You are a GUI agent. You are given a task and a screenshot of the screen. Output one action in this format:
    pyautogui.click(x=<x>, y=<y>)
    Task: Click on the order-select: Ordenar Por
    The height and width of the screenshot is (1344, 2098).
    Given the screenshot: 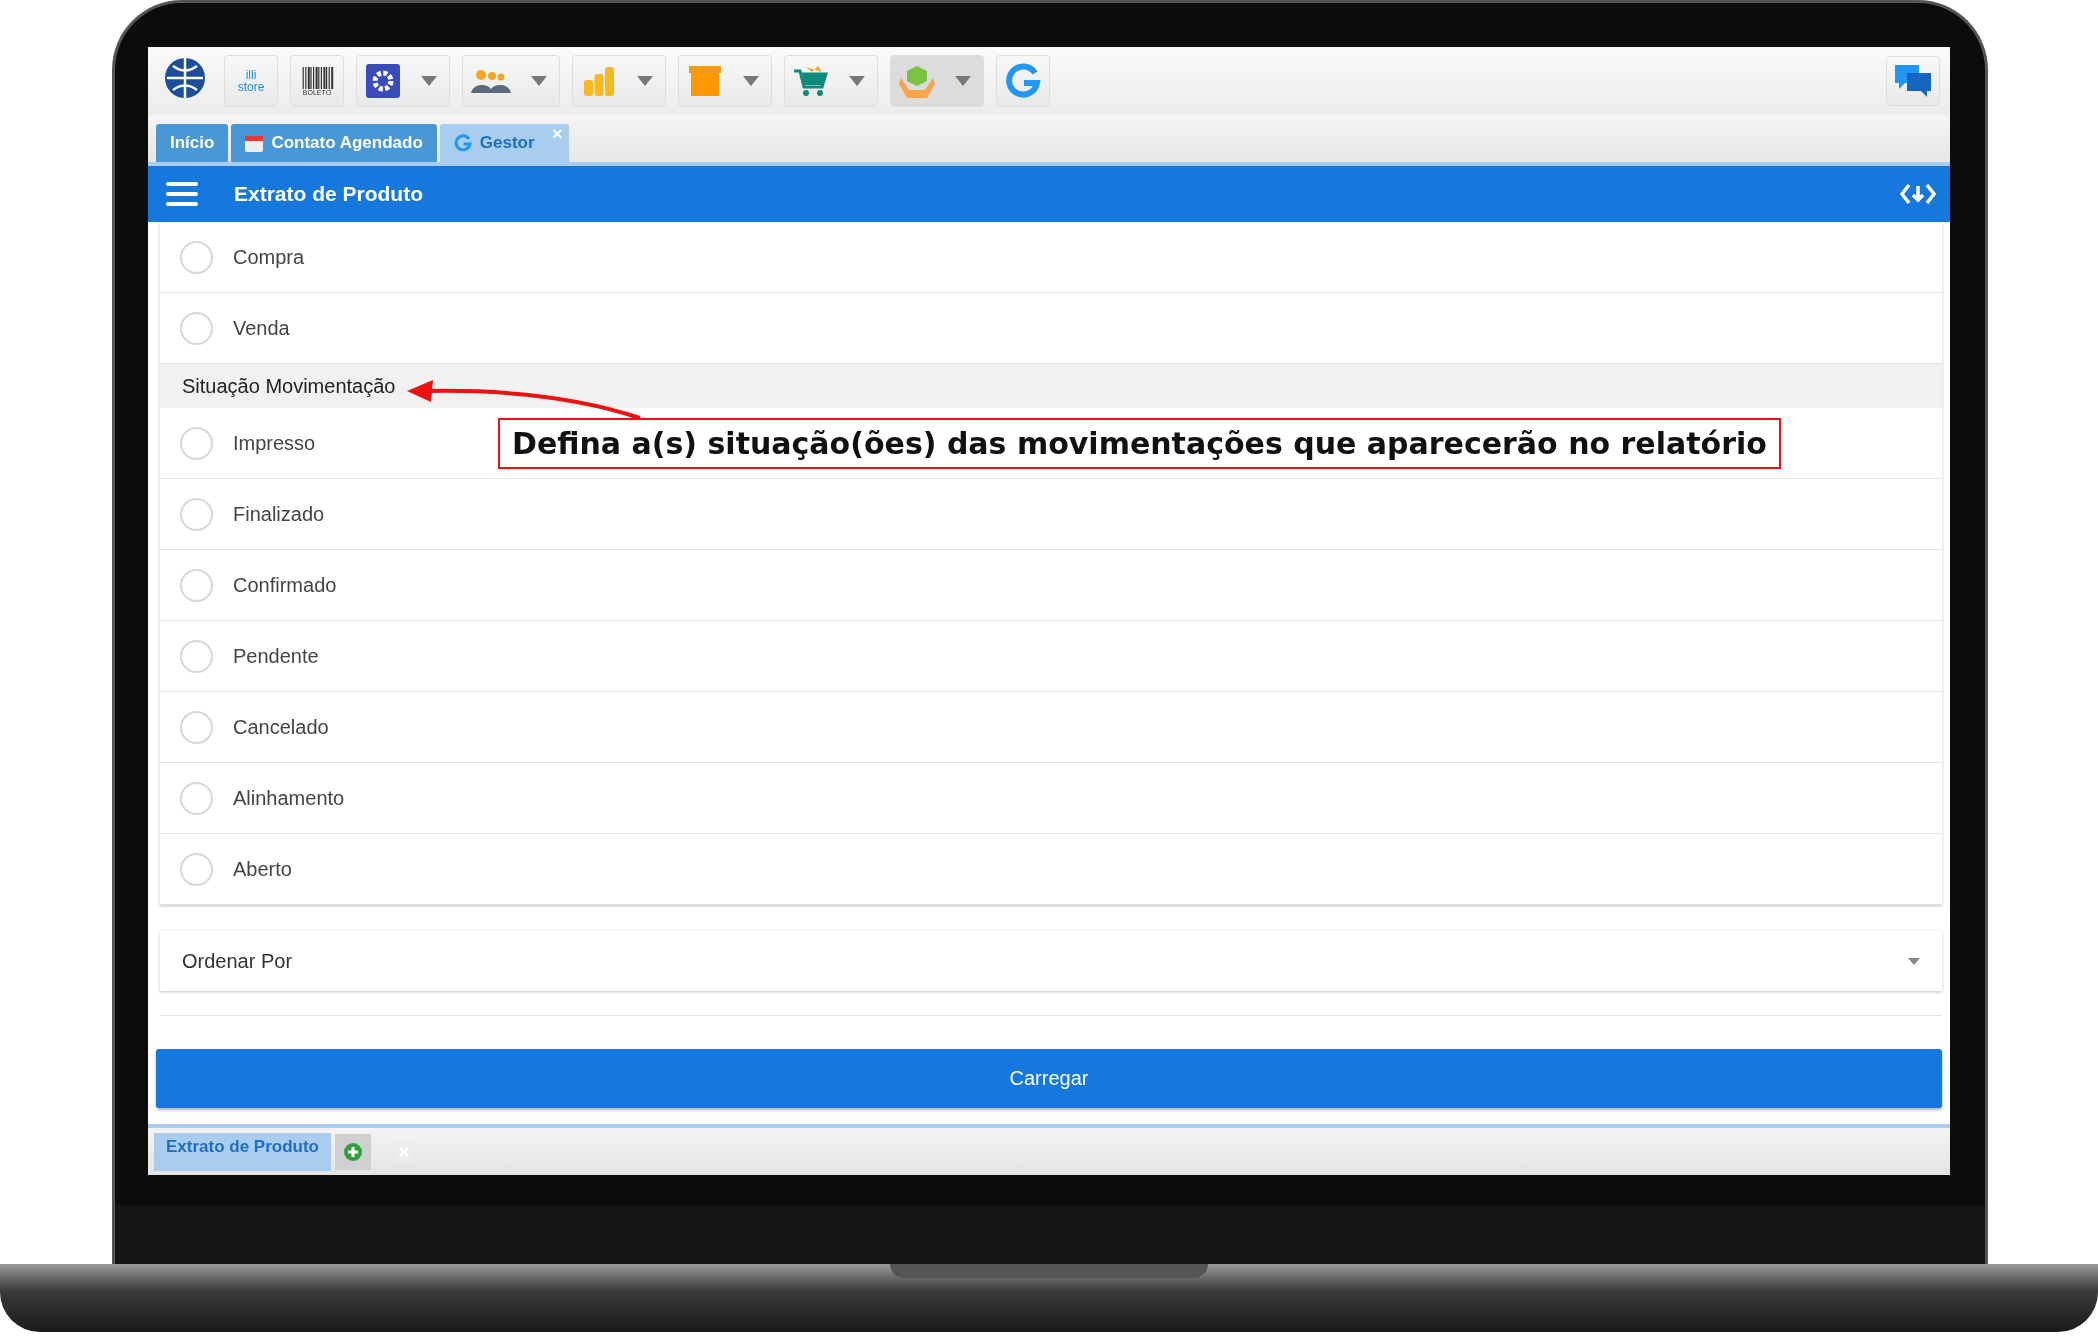 What is the action you would take?
    pyautogui.click(x=1051, y=961)
    